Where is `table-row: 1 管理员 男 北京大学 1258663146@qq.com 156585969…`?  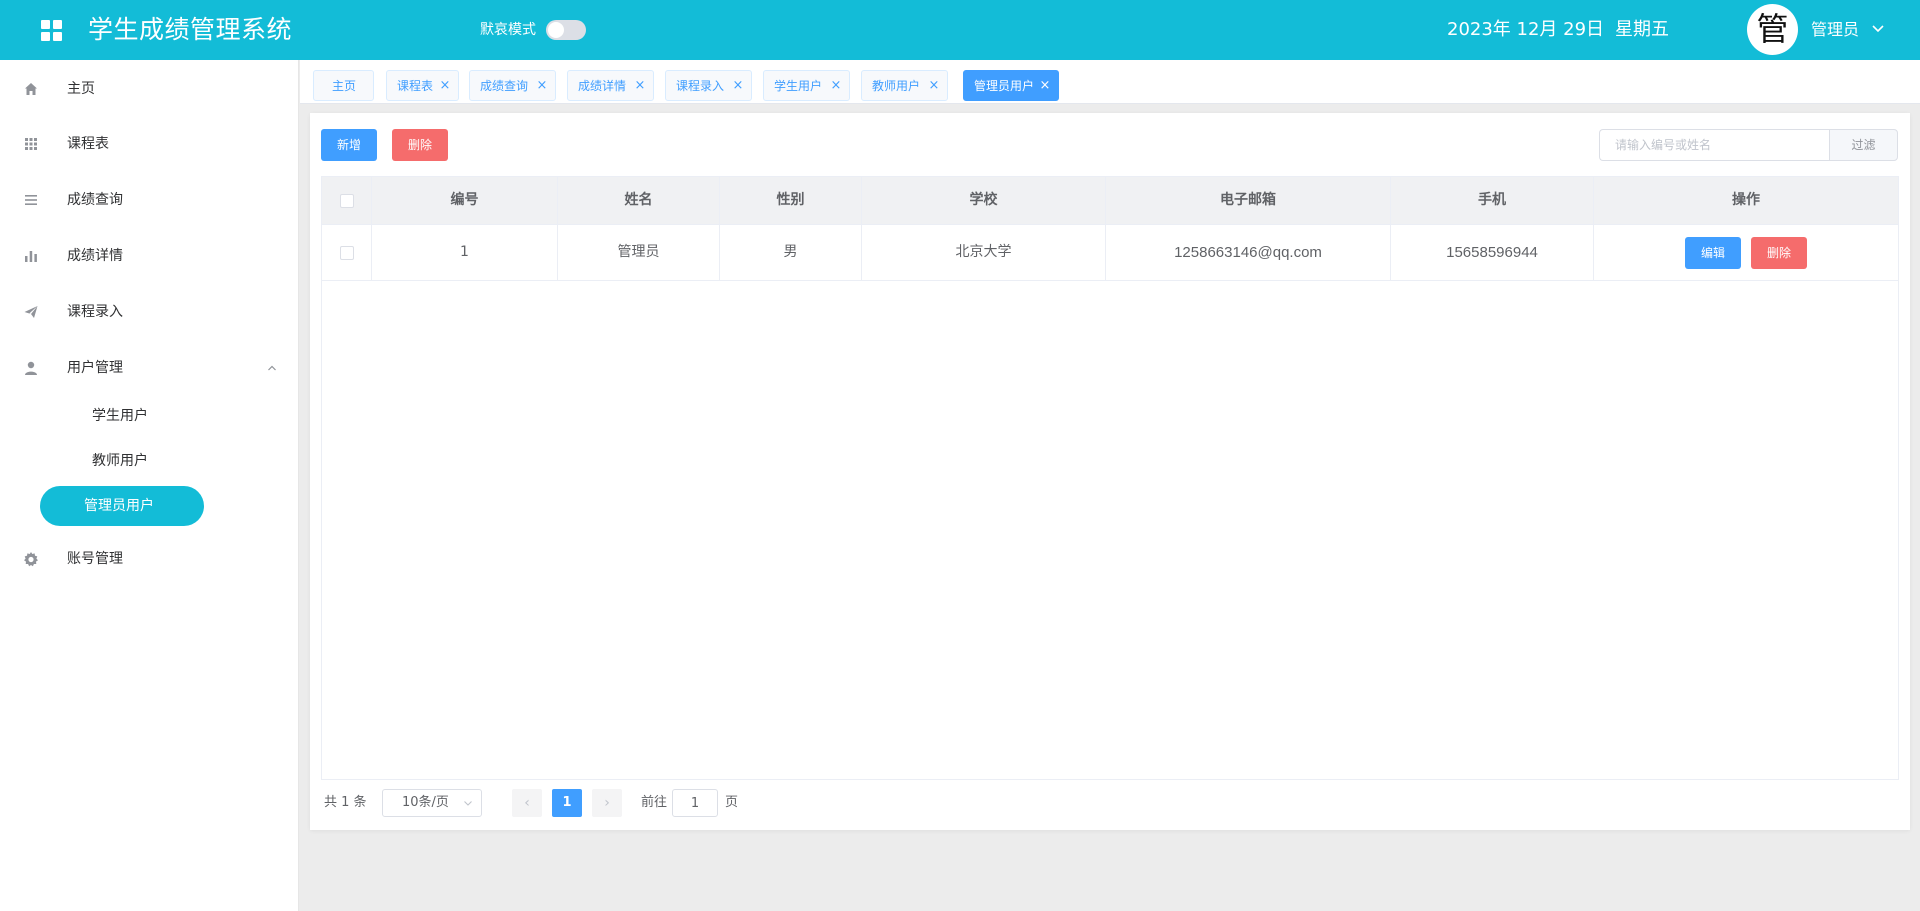
table-row: 1 管理员 男 北京大学 1258663146@qq.com 156585969… is located at coordinates (1110, 253).